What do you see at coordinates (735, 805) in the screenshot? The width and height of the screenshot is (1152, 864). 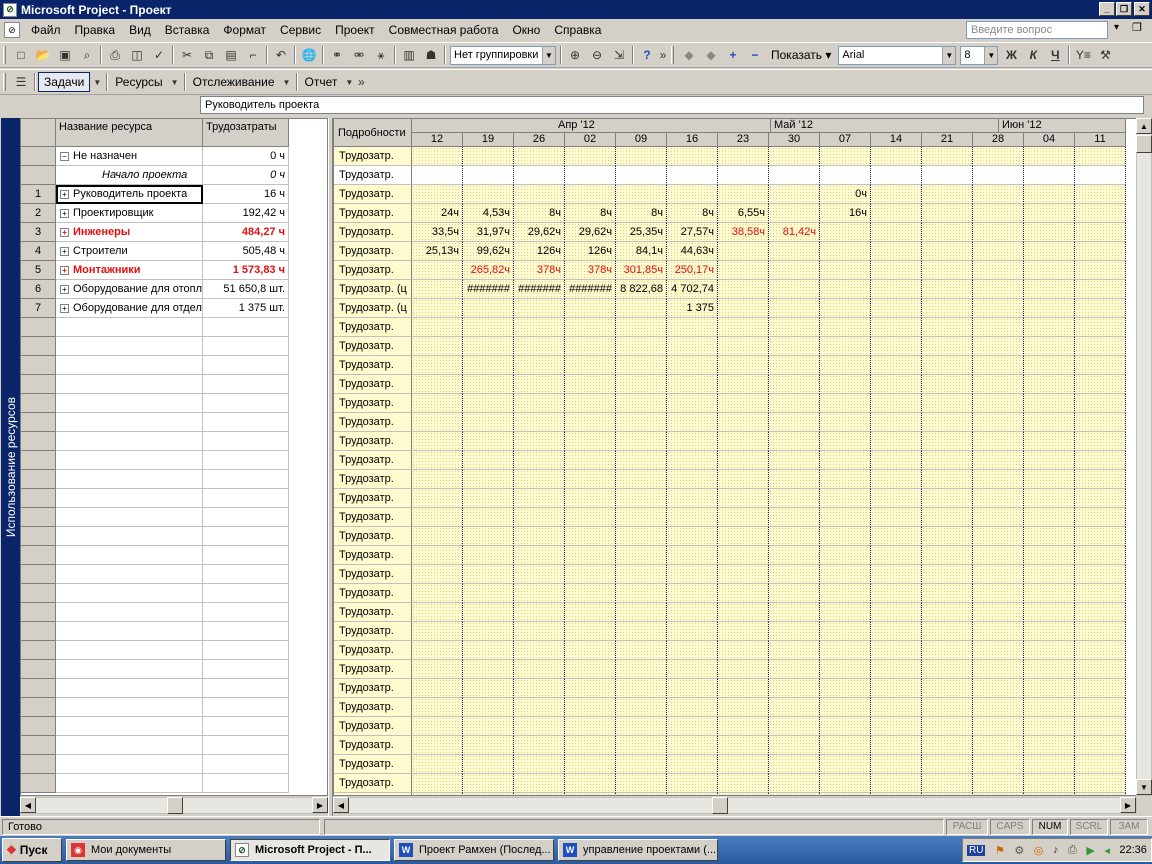 I see `right-horizontal-scrollbar: ◀ ▶` at bounding box center [735, 805].